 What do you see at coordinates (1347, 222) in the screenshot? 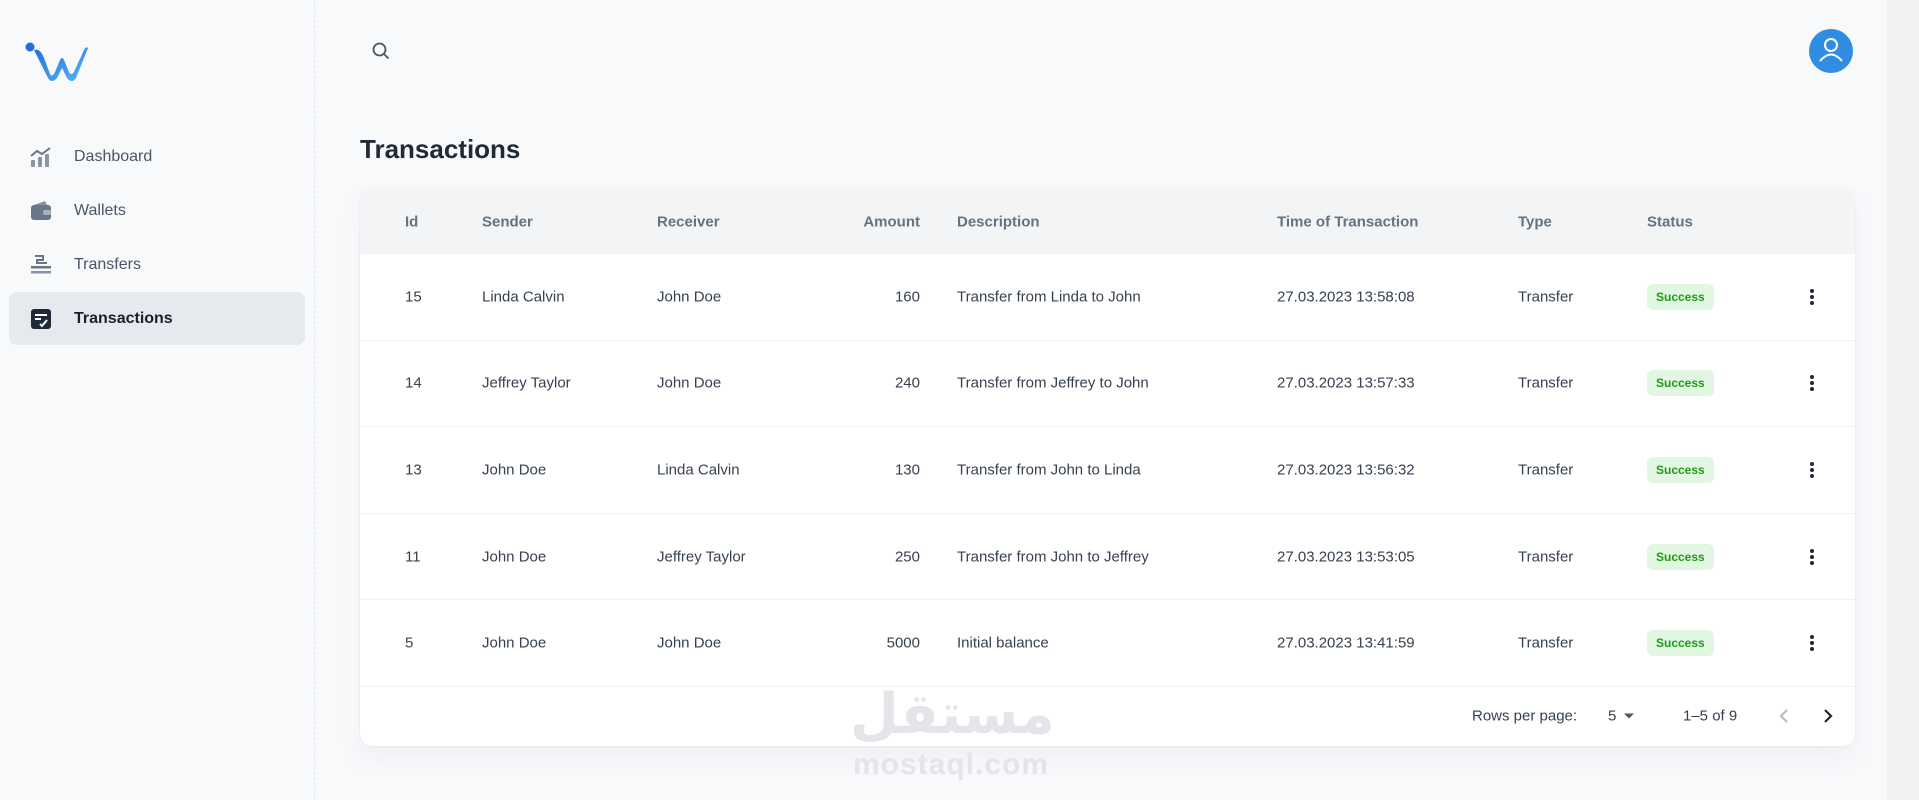
I see `column-header: Time of Transaction` at bounding box center [1347, 222].